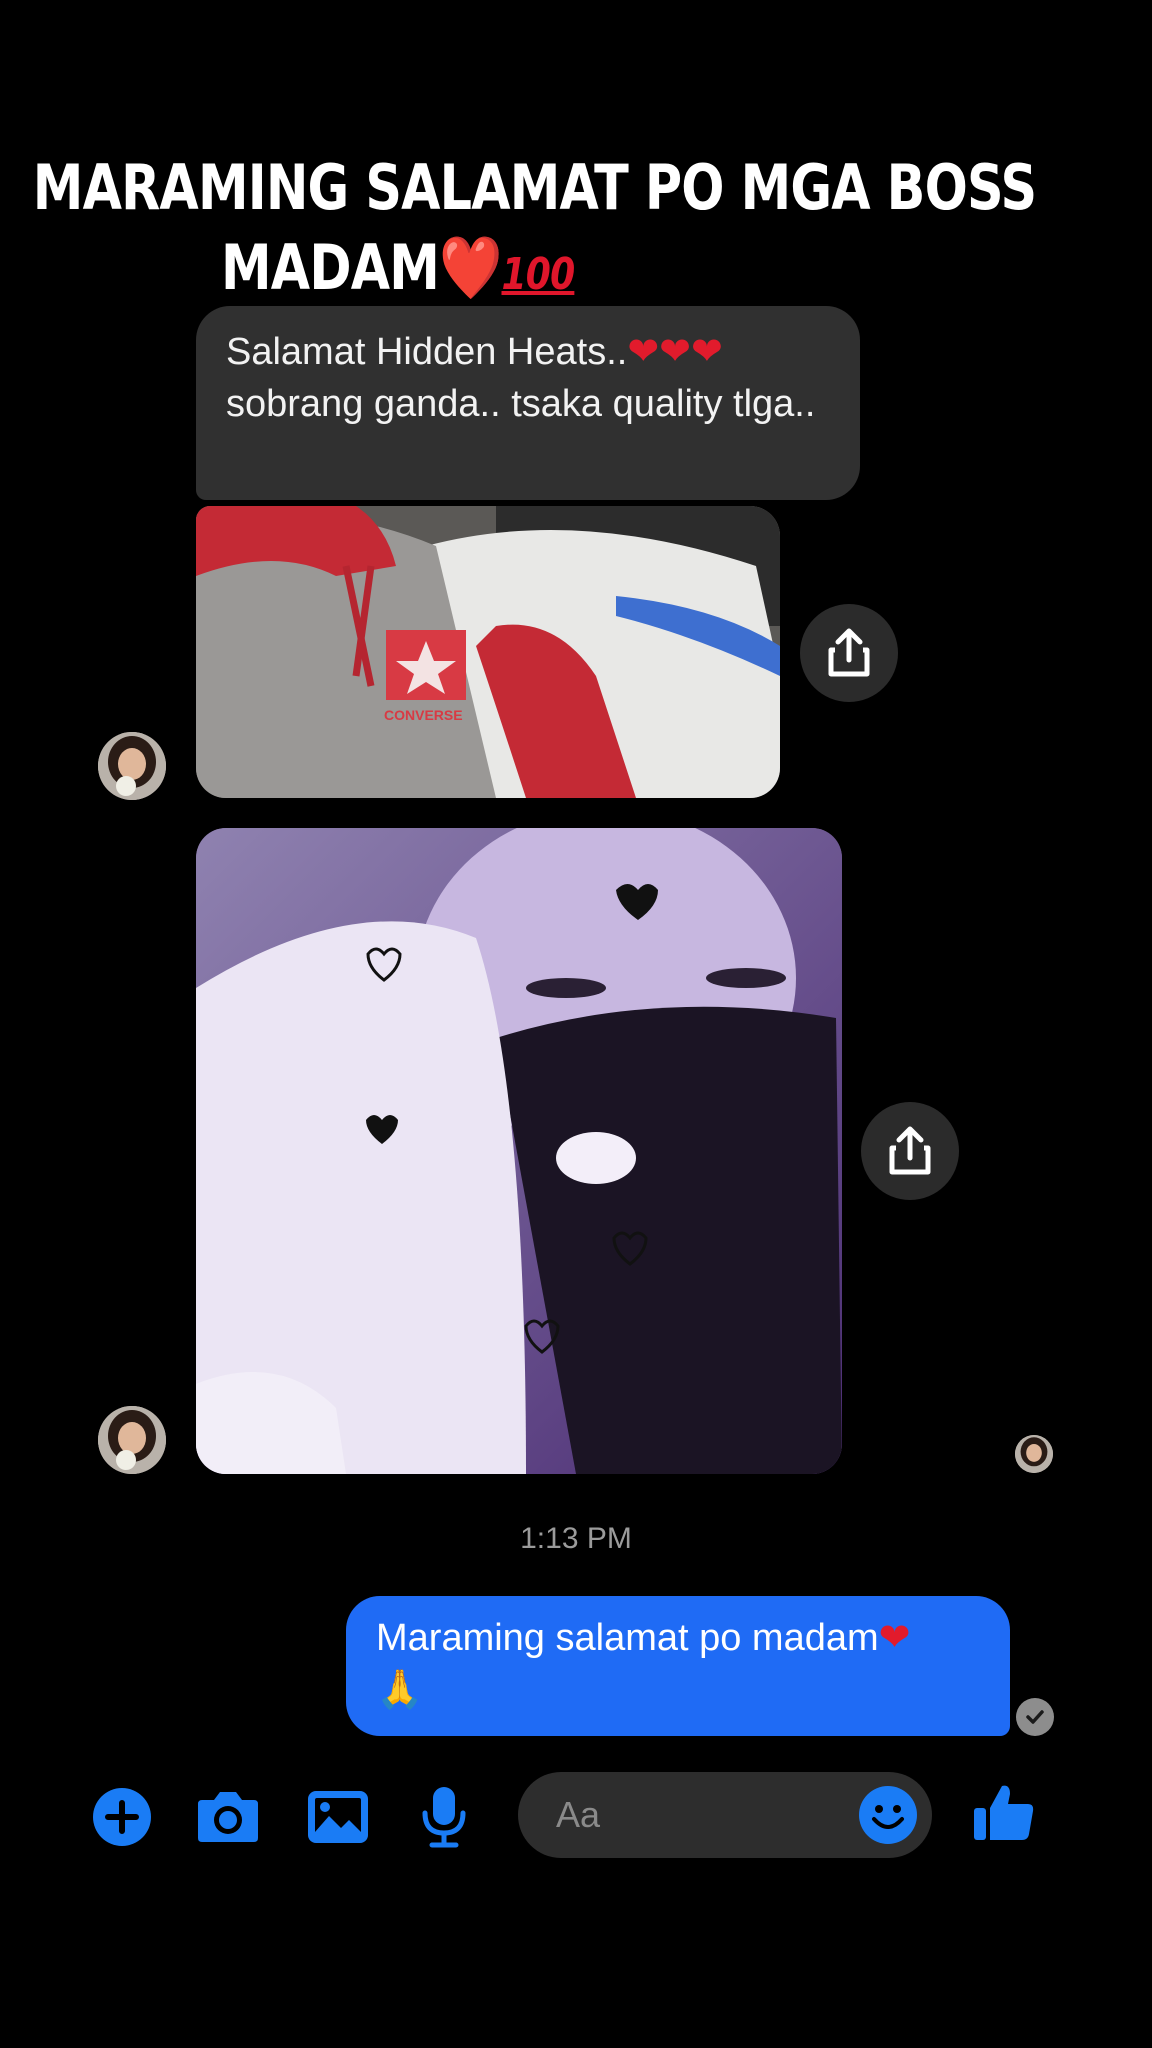 The height and width of the screenshot is (2048, 1152). What do you see at coordinates (538, 274) in the screenshot?
I see `hundred-emoji: 100` at bounding box center [538, 274].